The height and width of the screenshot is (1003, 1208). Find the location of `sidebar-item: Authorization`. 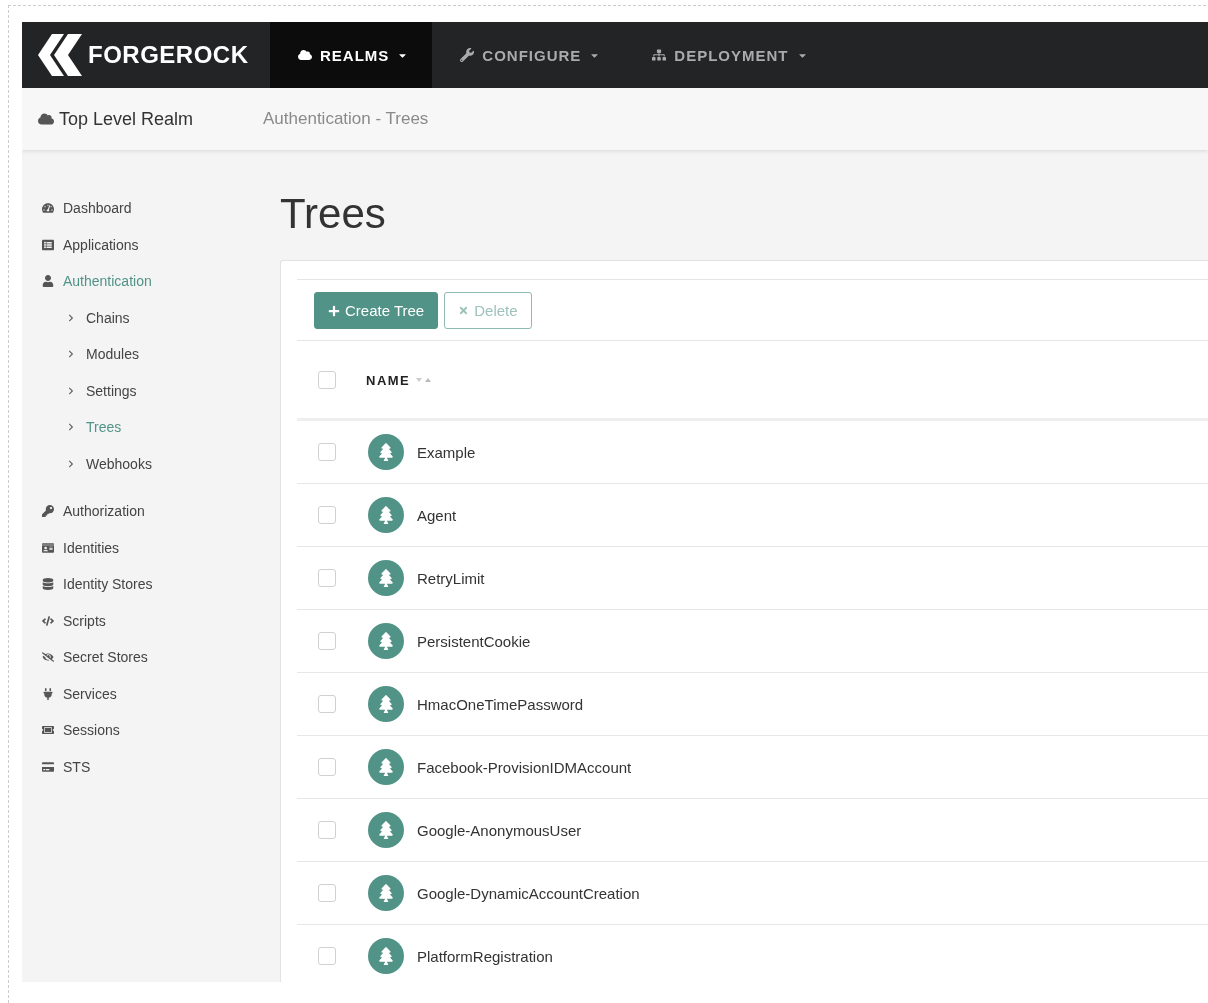

sidebar-item: Authorization is located at coordinates (160, 511).